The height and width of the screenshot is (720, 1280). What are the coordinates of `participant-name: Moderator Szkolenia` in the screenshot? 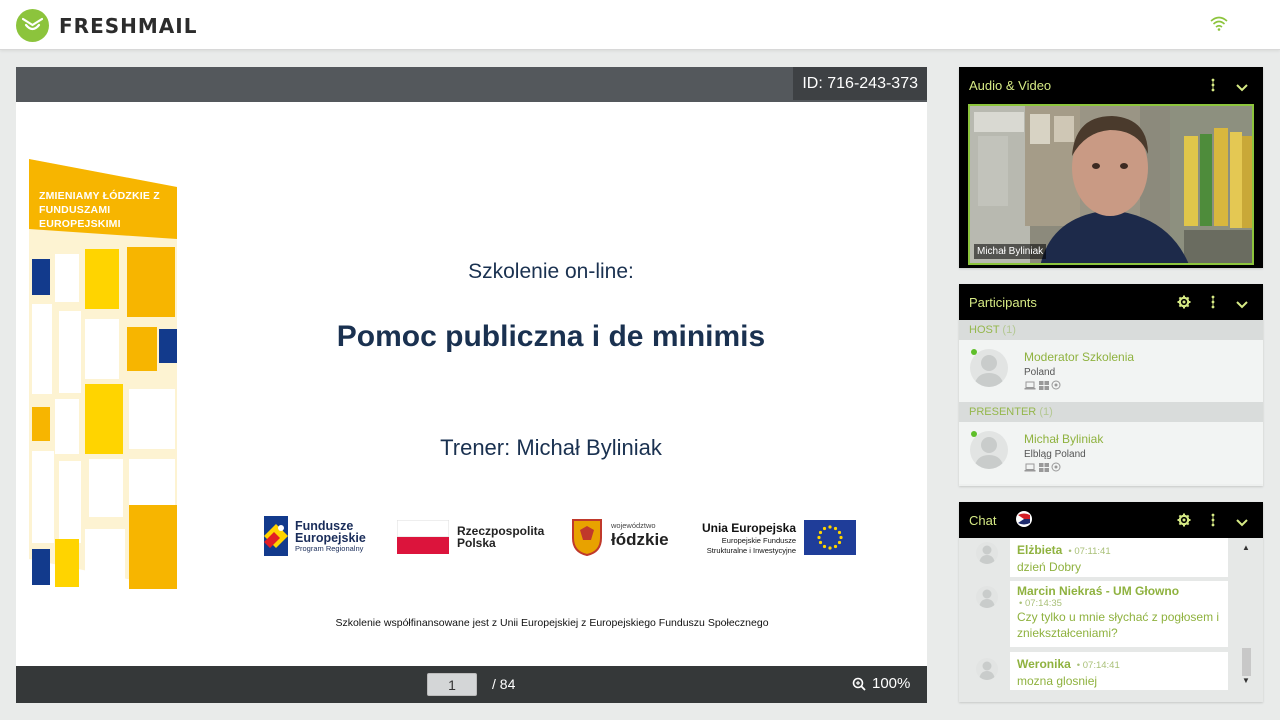 It's located at (1079, 357).